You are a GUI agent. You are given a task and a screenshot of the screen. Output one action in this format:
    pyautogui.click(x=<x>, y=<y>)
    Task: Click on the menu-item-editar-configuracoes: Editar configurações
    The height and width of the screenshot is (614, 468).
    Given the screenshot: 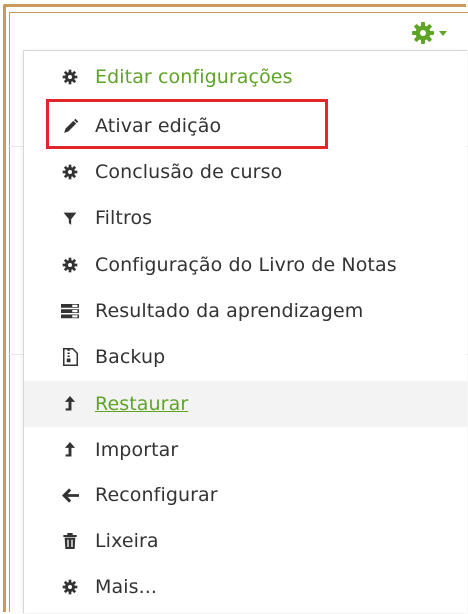 What is the action you would take?
    pyautogui.click(x=245, y=77)
    